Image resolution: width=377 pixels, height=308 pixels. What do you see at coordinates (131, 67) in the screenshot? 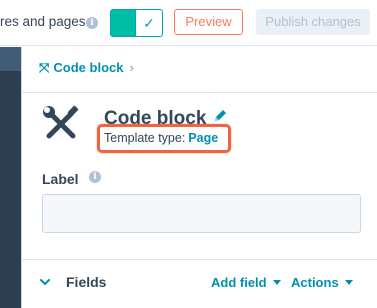
I see `chevron-right-icon: ›` at bounding box center [131, 67].